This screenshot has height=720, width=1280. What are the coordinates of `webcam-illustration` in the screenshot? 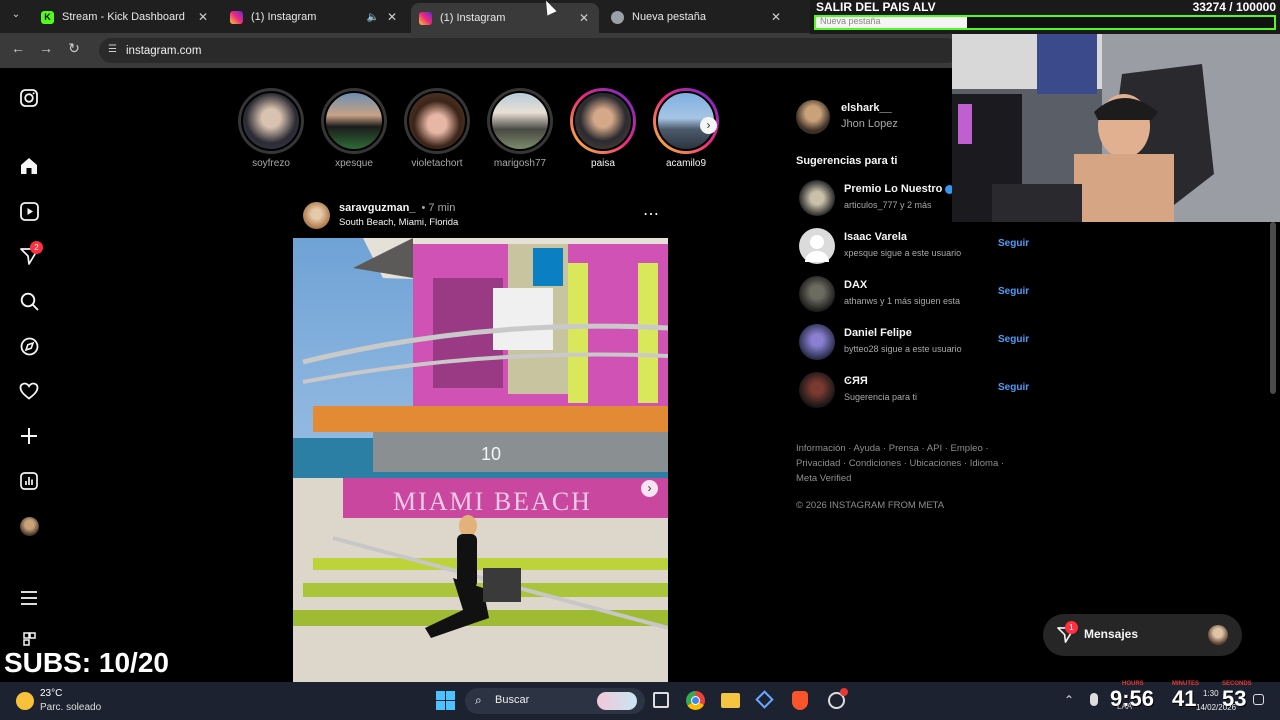 It's located at (1116, 128).